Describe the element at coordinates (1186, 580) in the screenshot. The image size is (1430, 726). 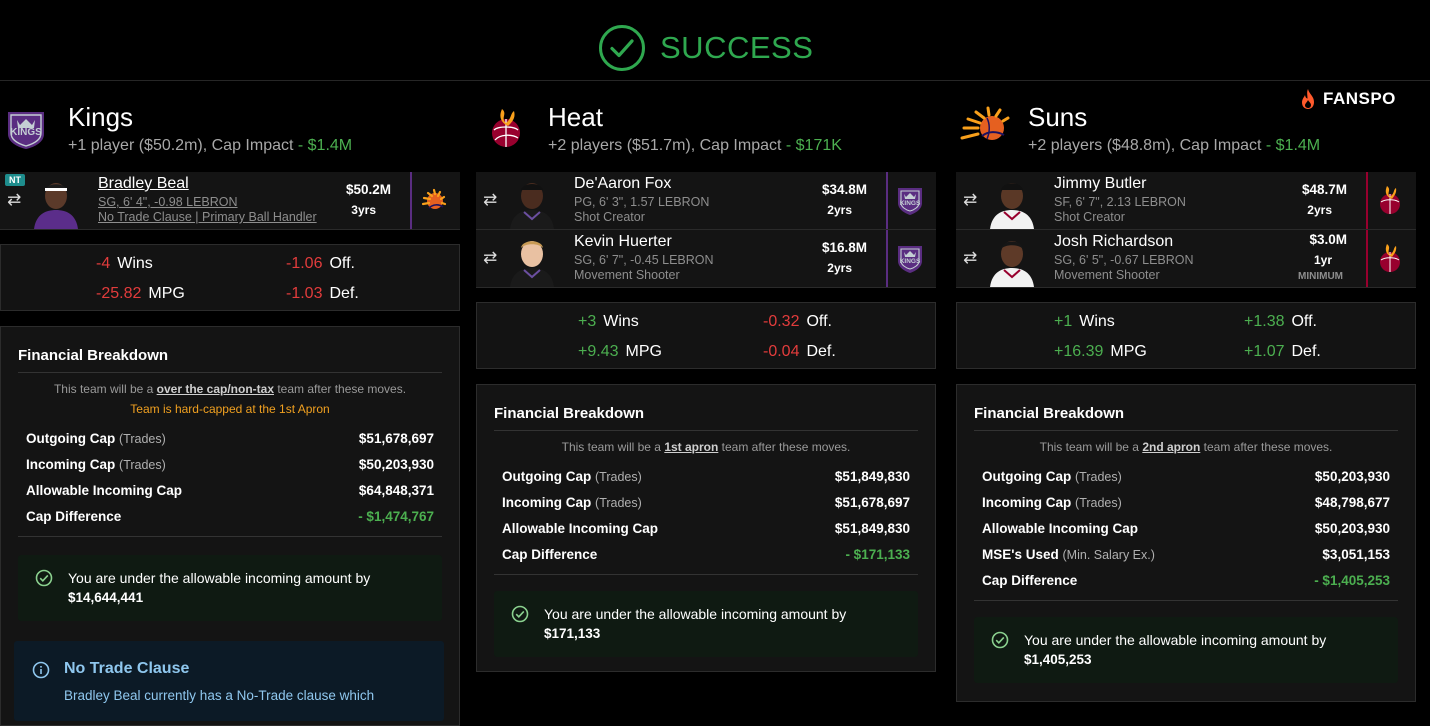
I see `financial-row: Cap Difference - $1,405,253` at that location.